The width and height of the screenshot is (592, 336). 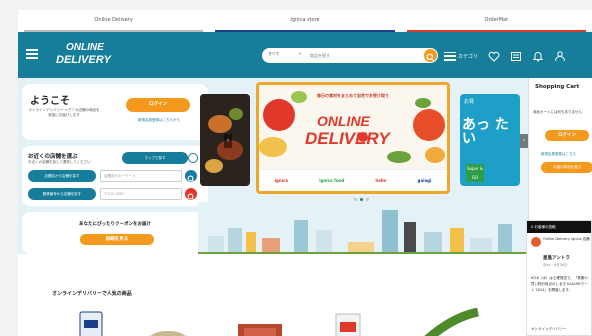 I want to click on carousel-dots, so click(x=361, y=199).